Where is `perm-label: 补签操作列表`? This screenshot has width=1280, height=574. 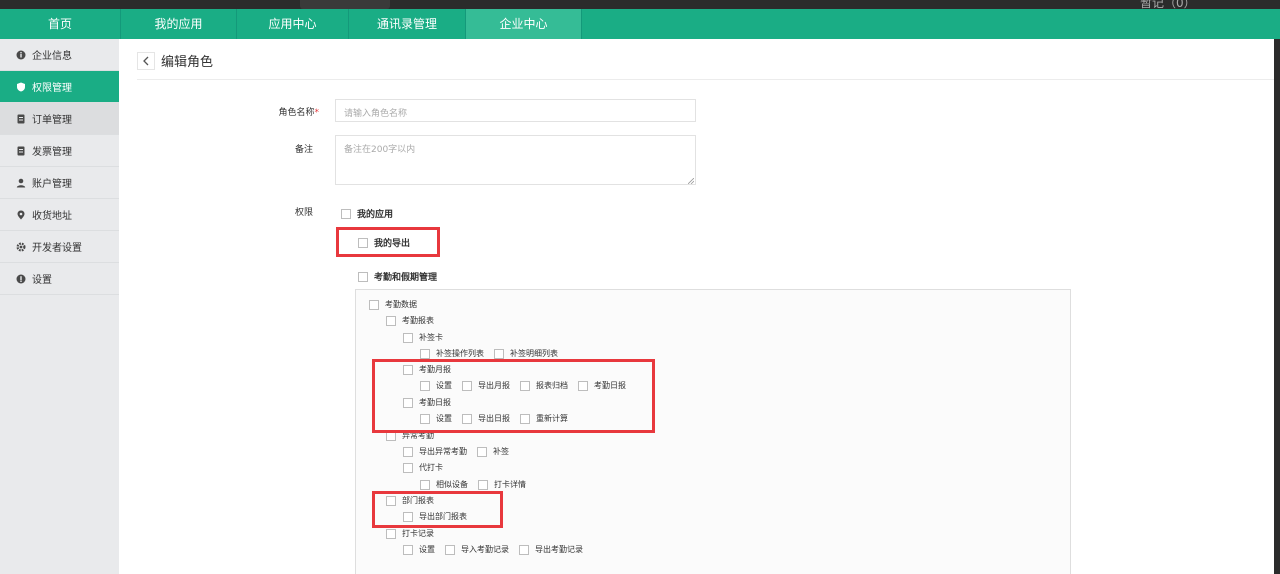 perm-label: 补签操作列表 is located at coordinates (460, 353).